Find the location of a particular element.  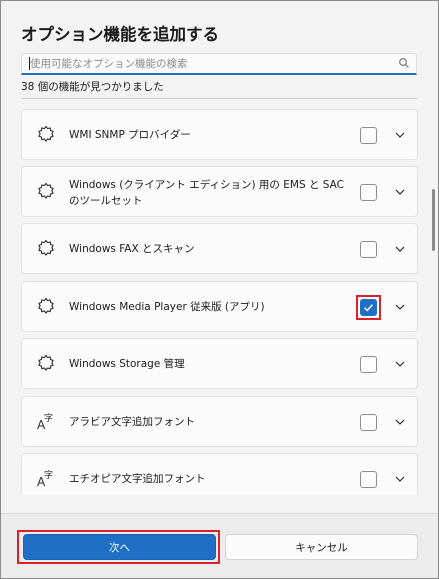

feature-checkbox-checked is located at coordinates (368, 307).